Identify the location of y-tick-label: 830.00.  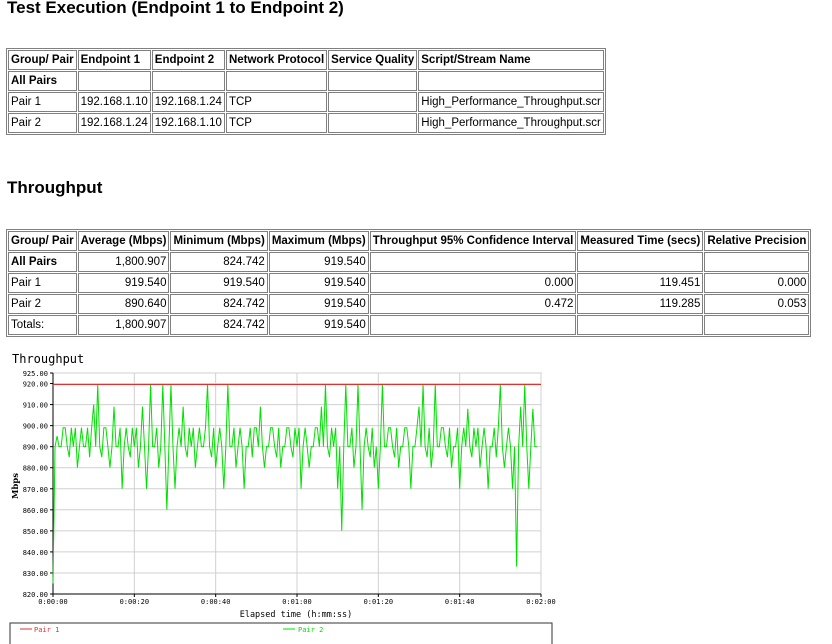
(35, 574).